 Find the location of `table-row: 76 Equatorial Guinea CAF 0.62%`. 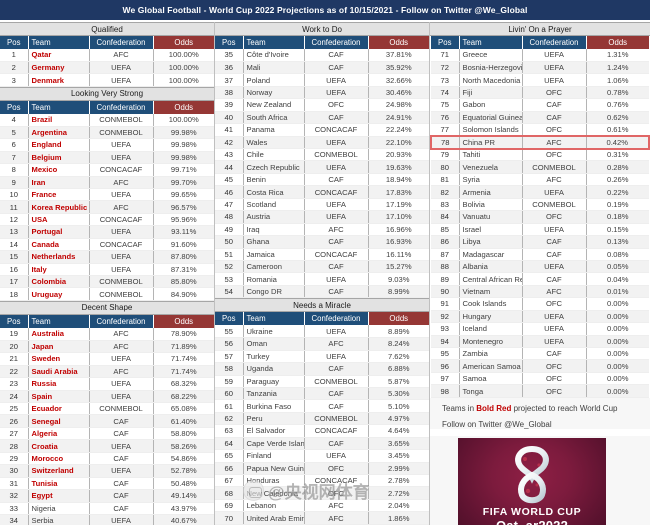

table-row: 76 Equatorial Guinea CAF 0.62% is located at coordinates (540, 118).